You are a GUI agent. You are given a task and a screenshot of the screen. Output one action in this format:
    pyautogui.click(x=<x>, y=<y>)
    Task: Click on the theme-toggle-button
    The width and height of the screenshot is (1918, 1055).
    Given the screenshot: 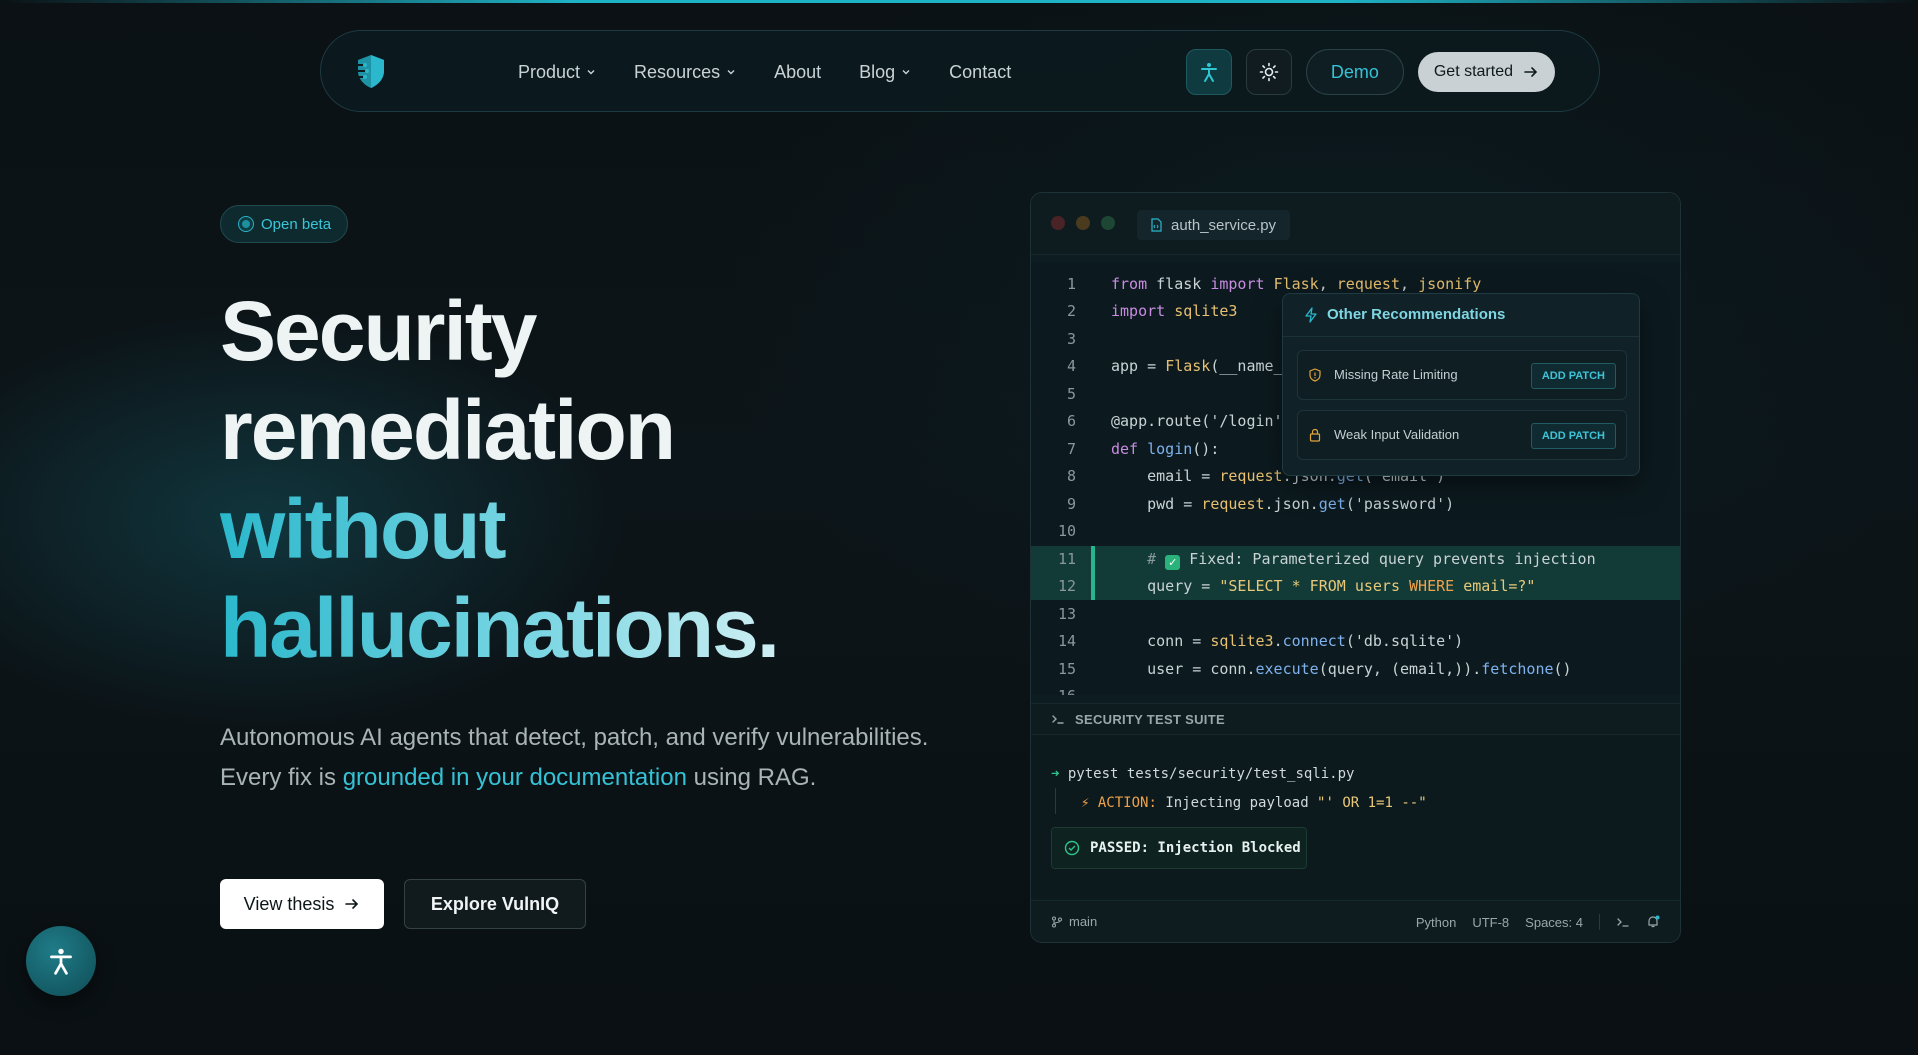 What is the action you would take?
    pyautogui.click(x=1268, y=72)
    